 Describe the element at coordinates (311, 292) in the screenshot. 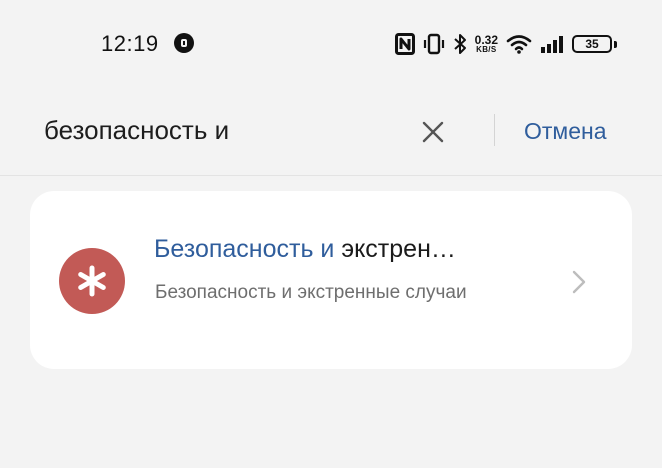

I see `result-subtitle: Безопасность и экстренные случаи` at that location.